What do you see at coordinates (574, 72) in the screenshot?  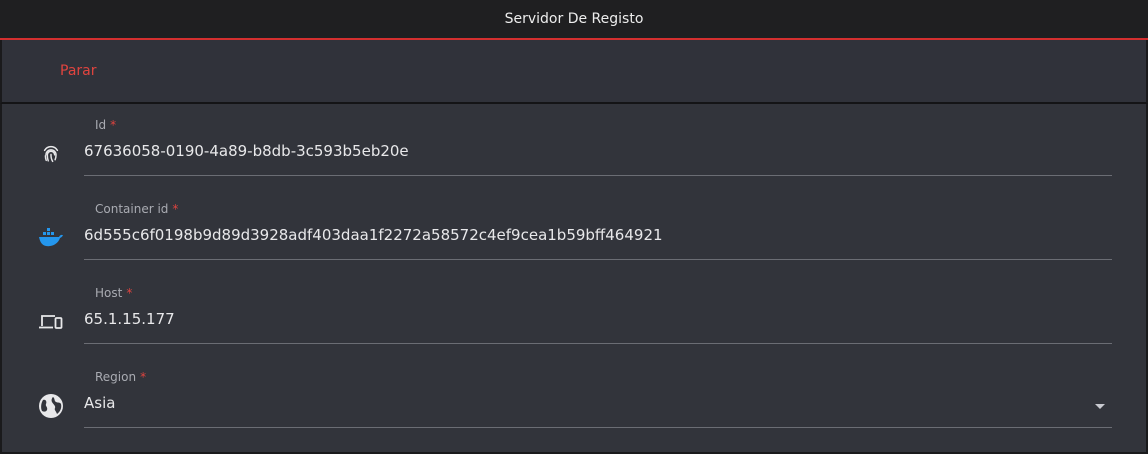 I see `toolbar: Parar` at bounding box center [574, 72].